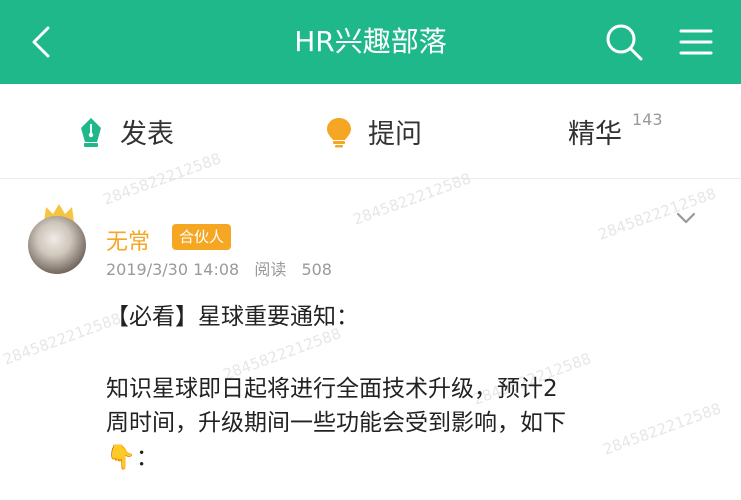  Describe the element at coordinates (336, 423) in the screenshot. I see `post-body-line: 周时间，升级期间一些功能会受到影响，如下` at that location.